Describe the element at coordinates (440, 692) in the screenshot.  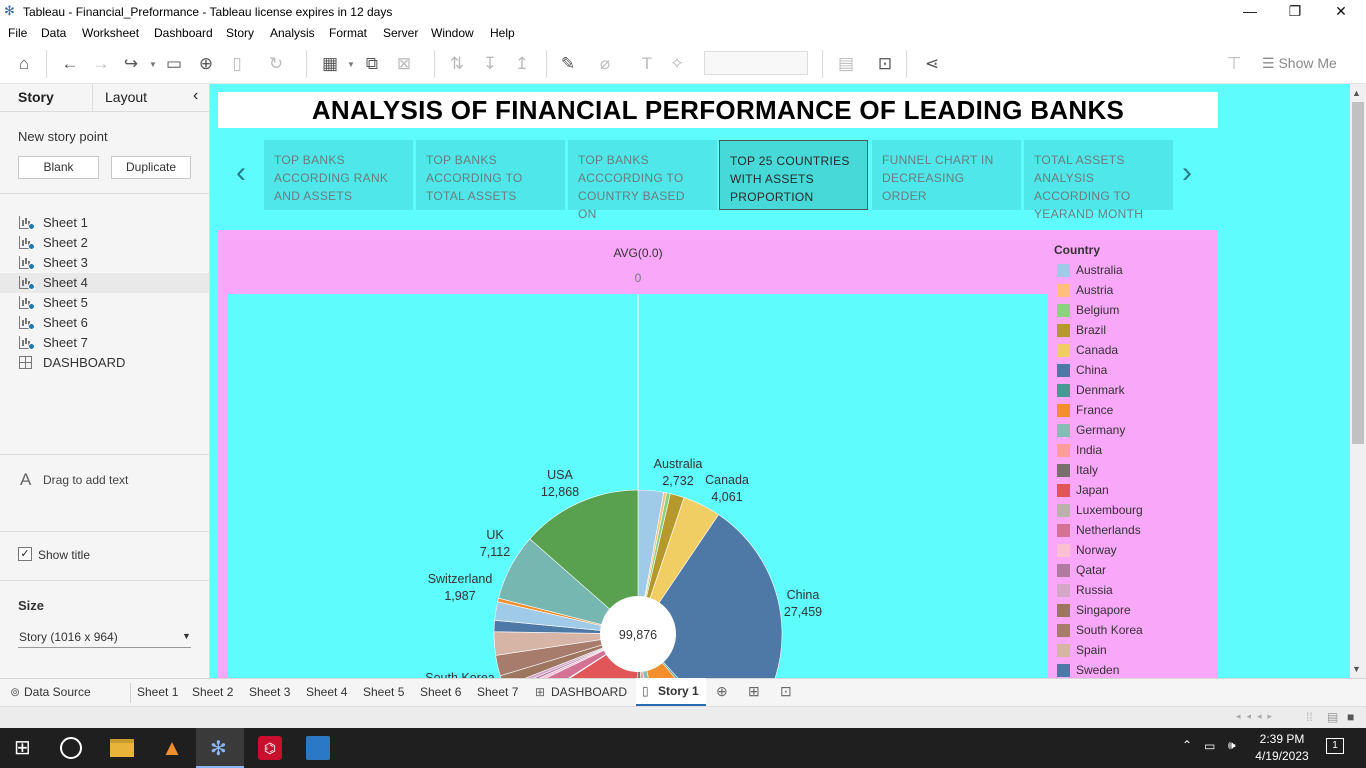
I see `tab-sheet-6: Sheet 6` at that location.